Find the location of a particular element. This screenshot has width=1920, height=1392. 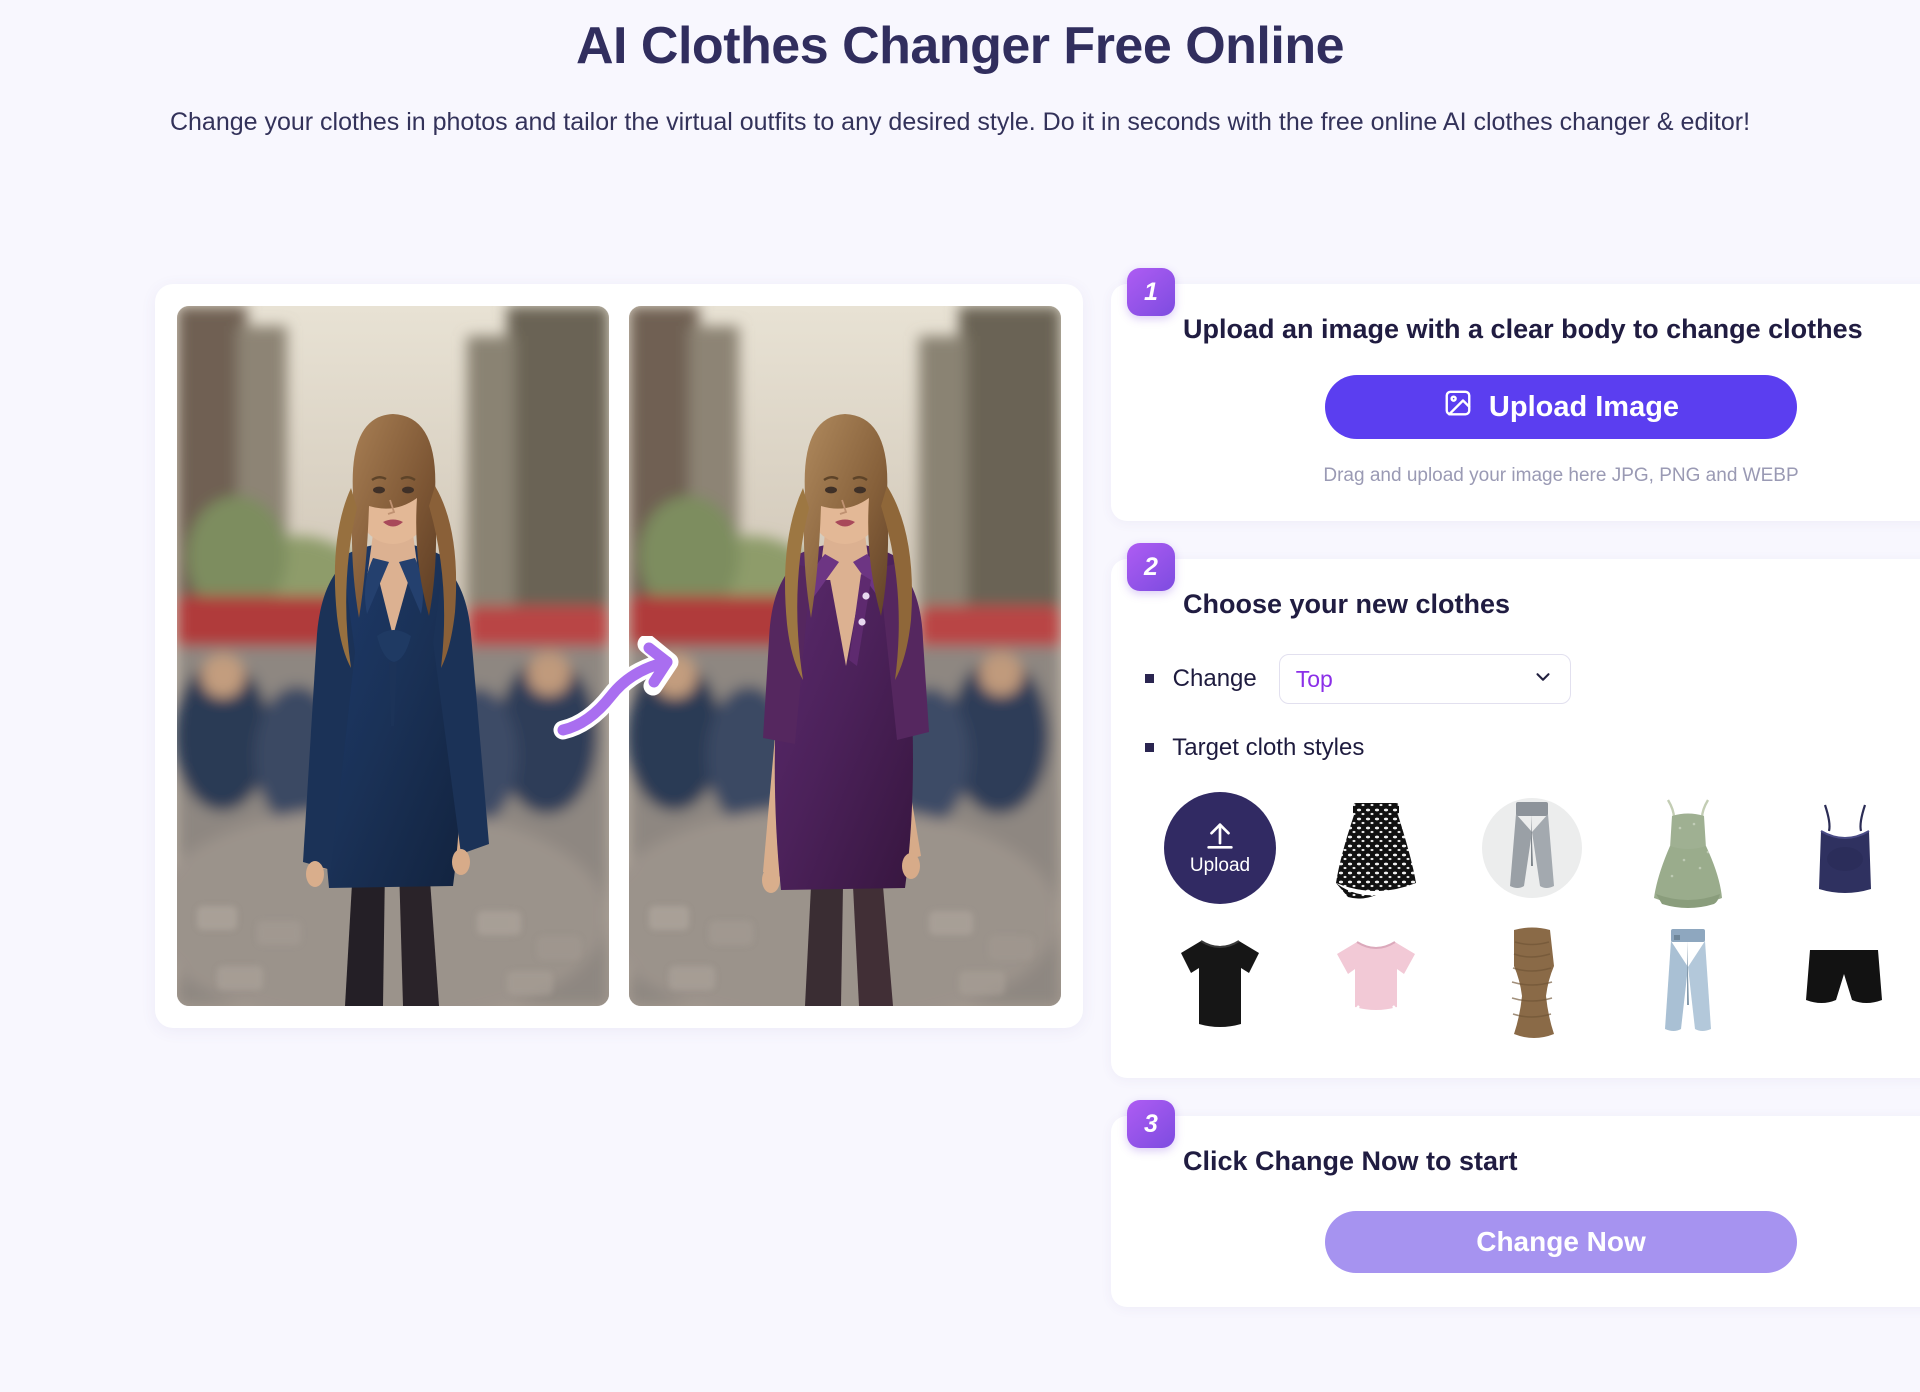

cloth-style-navy-camisole-top is located at coordinates (1844, 848).